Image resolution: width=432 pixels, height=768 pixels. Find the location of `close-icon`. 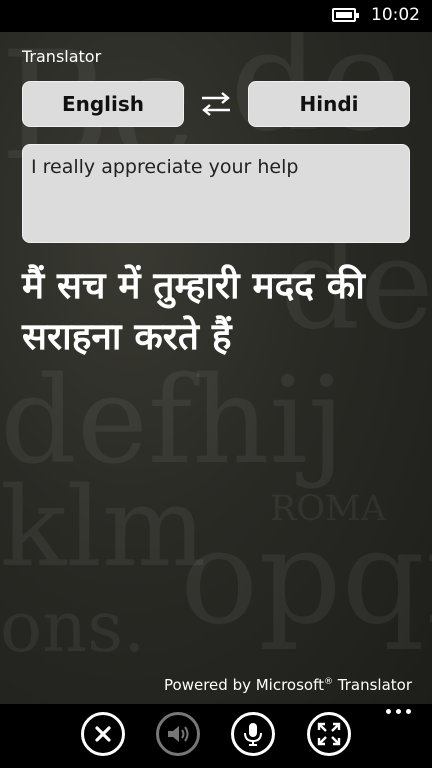

close-icon is located at coordinates (103, 734).